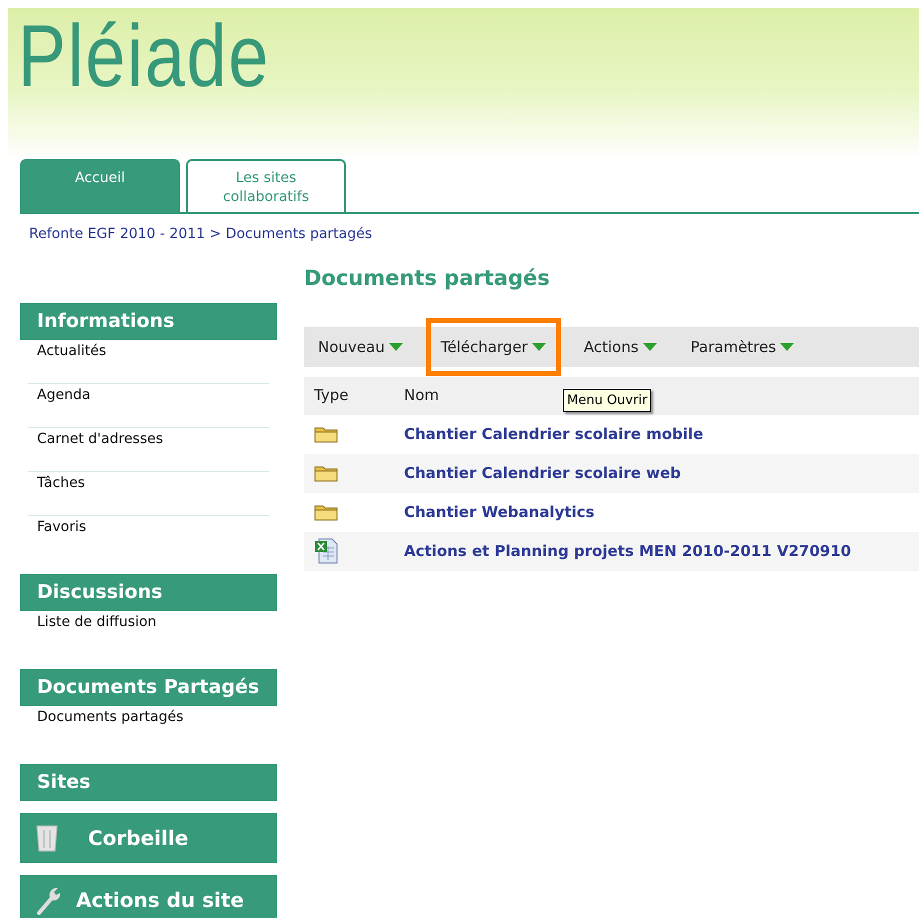  What do you see at coordinates (47, 838) in the screenshot?
I see `trash-icon` at bounding box center [47, 838].